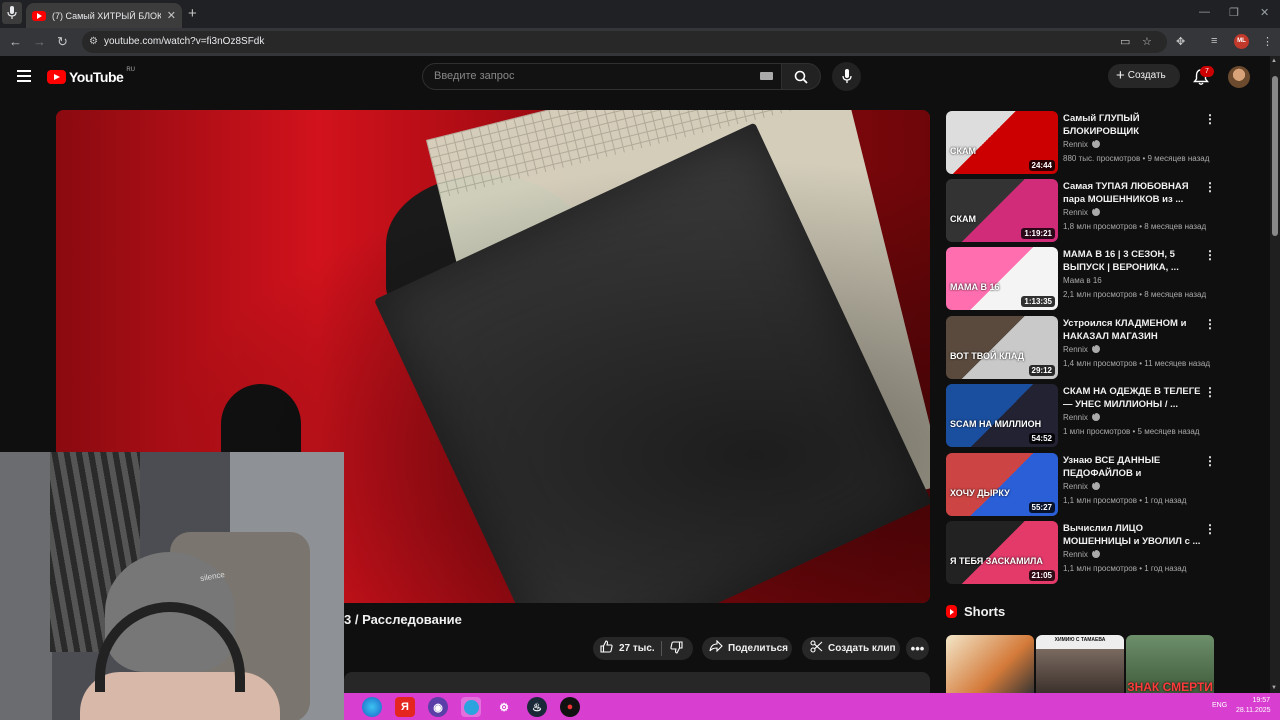  What do you see at coordinates (801, 76) in the screenshot?
I see `search-button` at bounding box center [801, 76].